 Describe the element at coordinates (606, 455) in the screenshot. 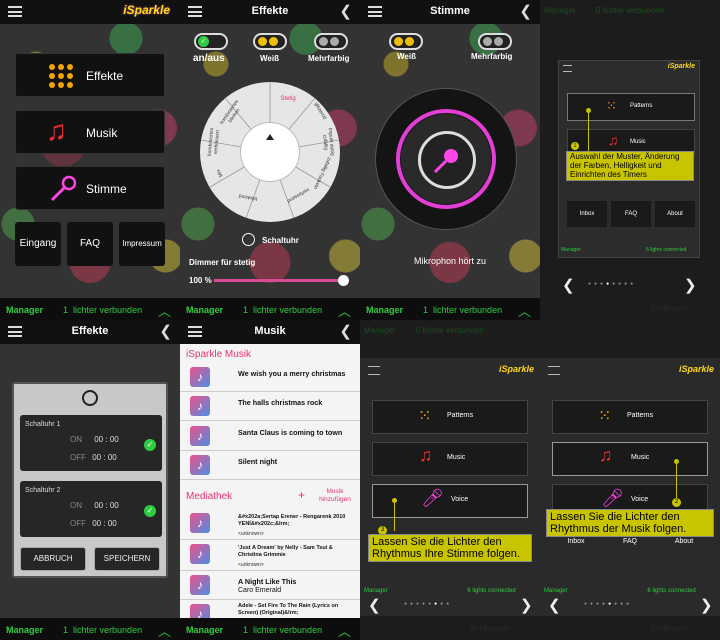

I see `music-note-icon: ♫` at that location.